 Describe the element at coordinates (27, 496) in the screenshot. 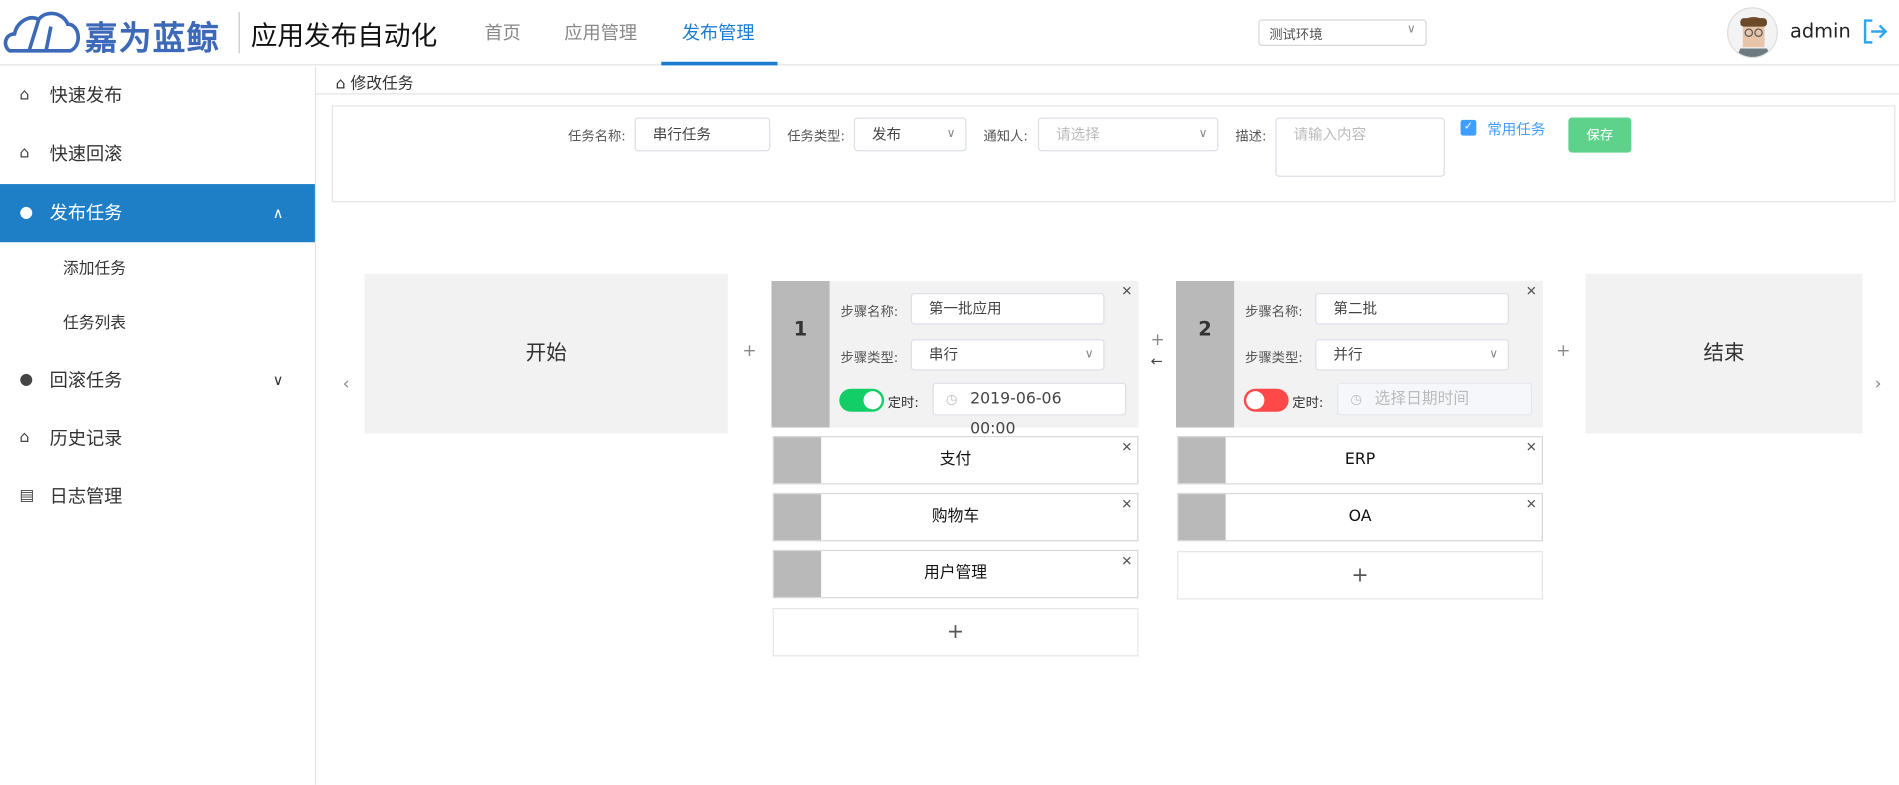

I see `book-icon: ▤` at that location.